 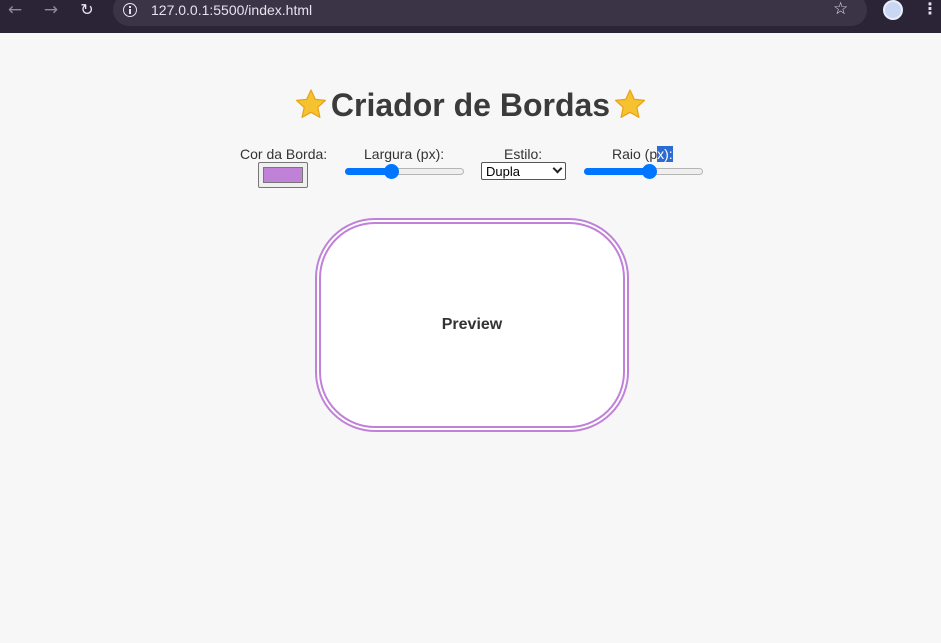 What do you see at coordinates (15, 11) in the screenshot?
I see `back-arrow-icon: ←` at bounding box center [15, 11].